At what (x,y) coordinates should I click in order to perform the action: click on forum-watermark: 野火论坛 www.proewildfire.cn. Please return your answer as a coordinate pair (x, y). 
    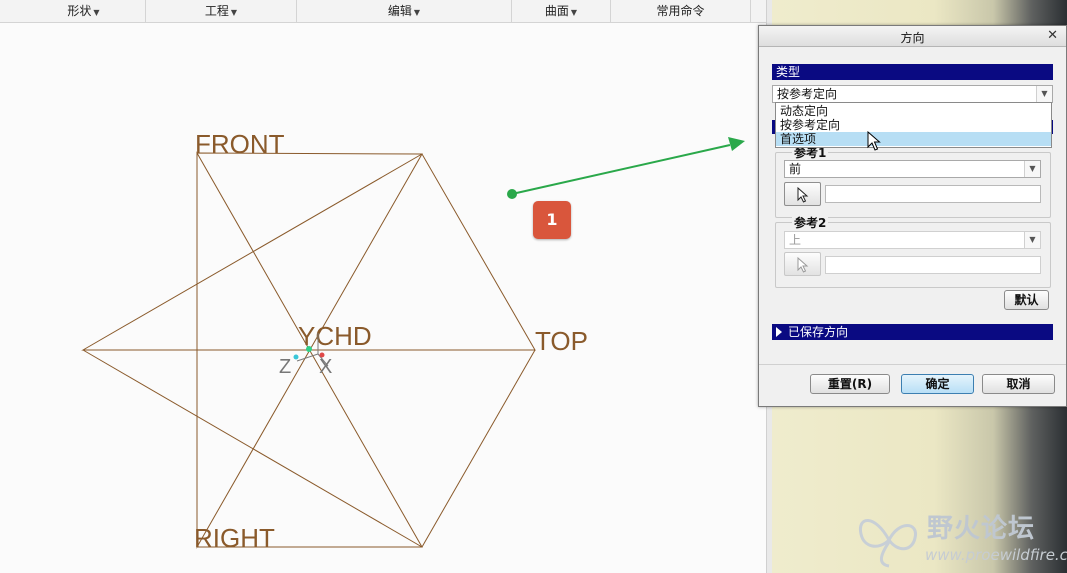
    Looking at the image, I should click on (961, 538).